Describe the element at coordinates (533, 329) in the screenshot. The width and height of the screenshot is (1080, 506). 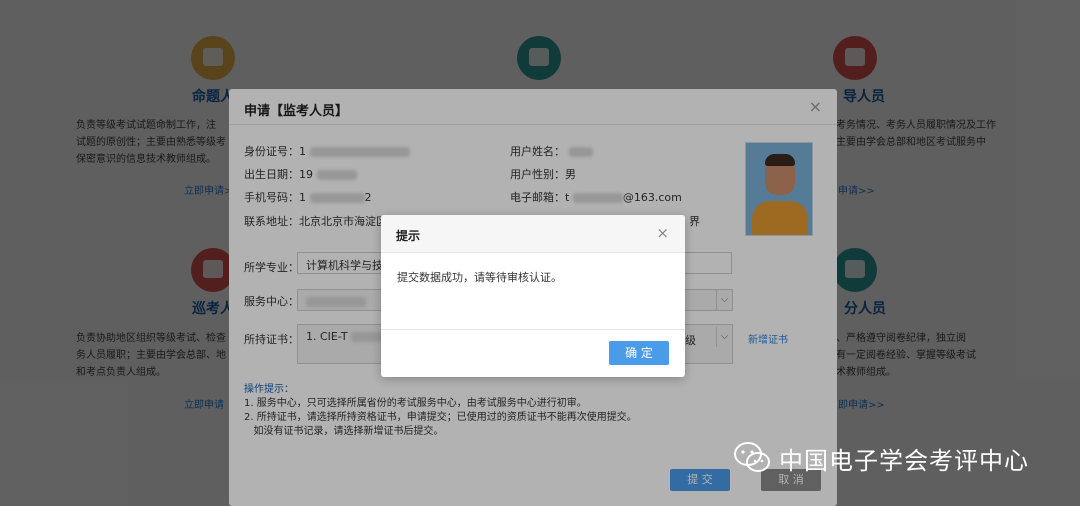
I see `divider` at that location.